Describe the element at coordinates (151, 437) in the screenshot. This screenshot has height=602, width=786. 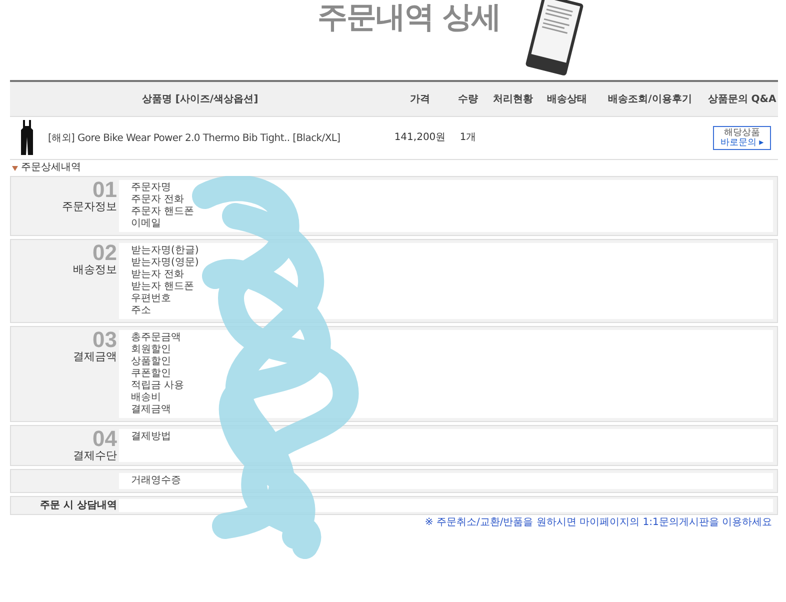
I see `field-label: 결제방법` at that location.